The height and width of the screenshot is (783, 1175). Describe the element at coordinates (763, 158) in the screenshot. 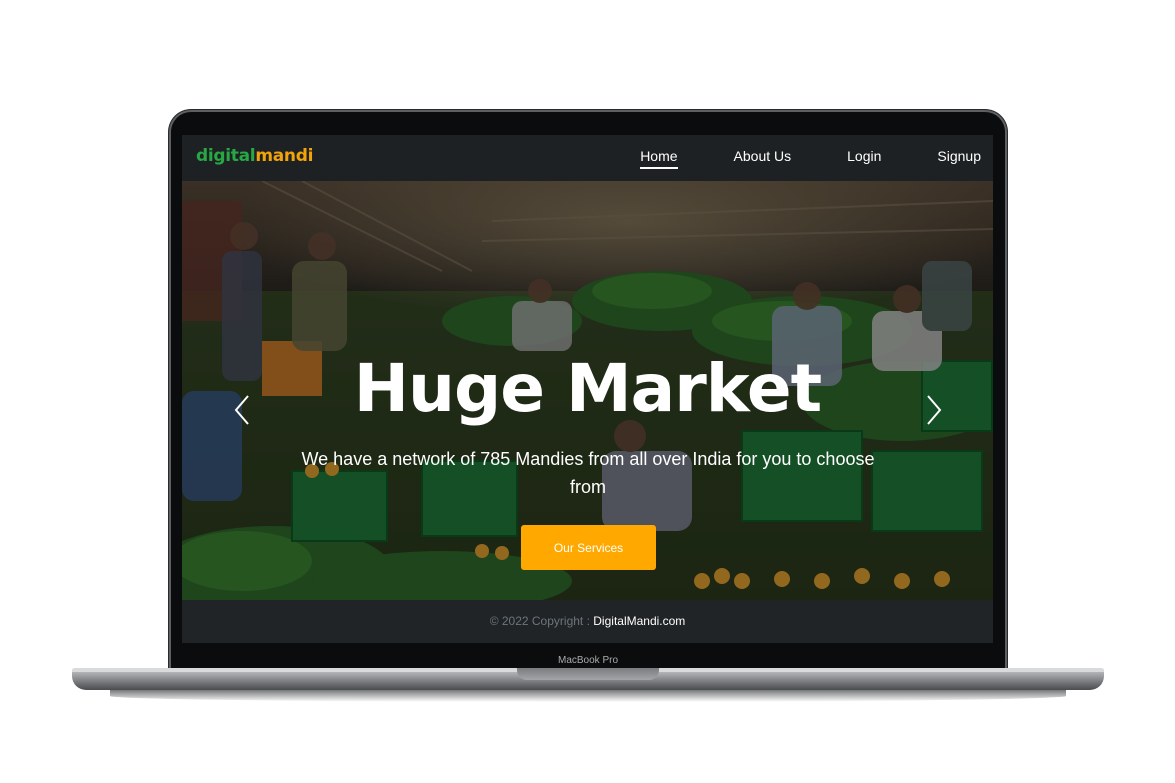

I see `nav-link-about-us: About Us` at that location.